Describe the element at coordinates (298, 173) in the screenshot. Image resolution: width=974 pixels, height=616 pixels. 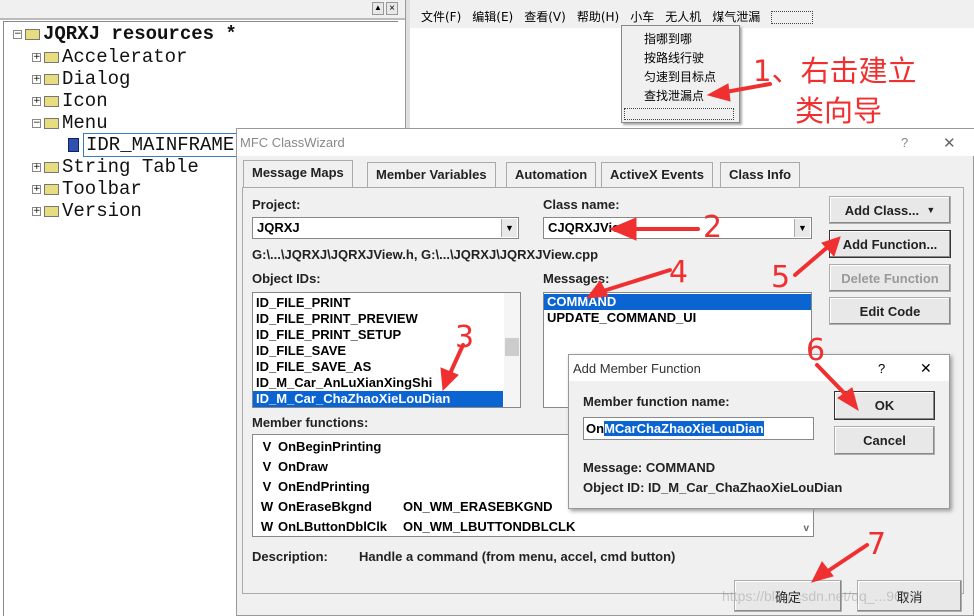
I see `tab-message-maps: Message Maps` at that location.